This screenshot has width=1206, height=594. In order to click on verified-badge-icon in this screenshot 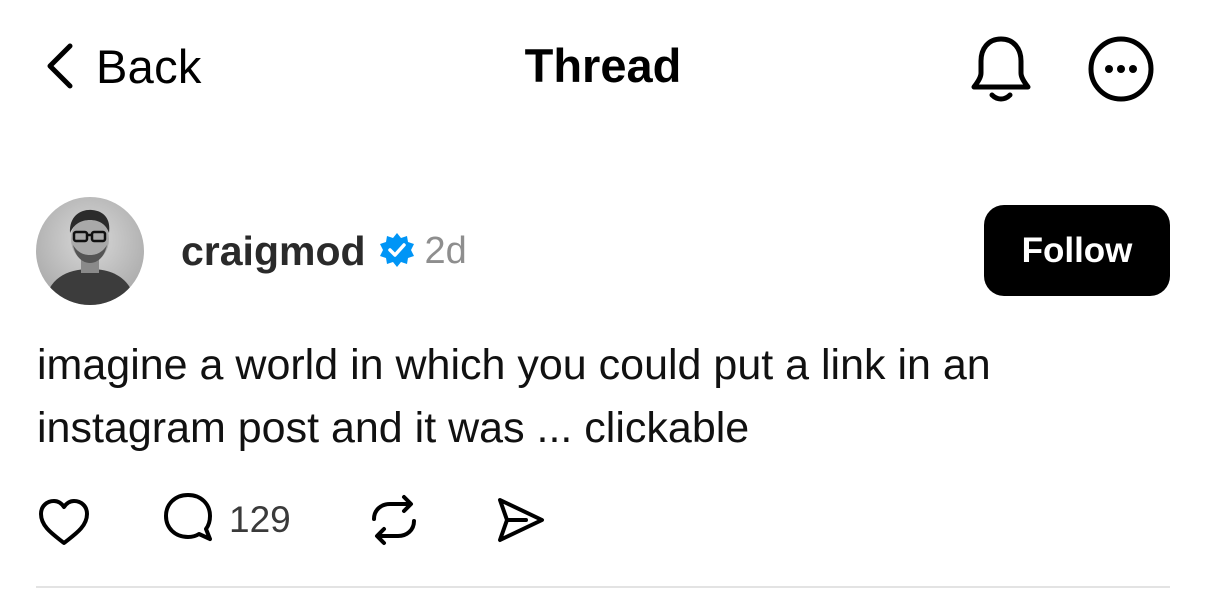, I will do `click(397, 251)`.